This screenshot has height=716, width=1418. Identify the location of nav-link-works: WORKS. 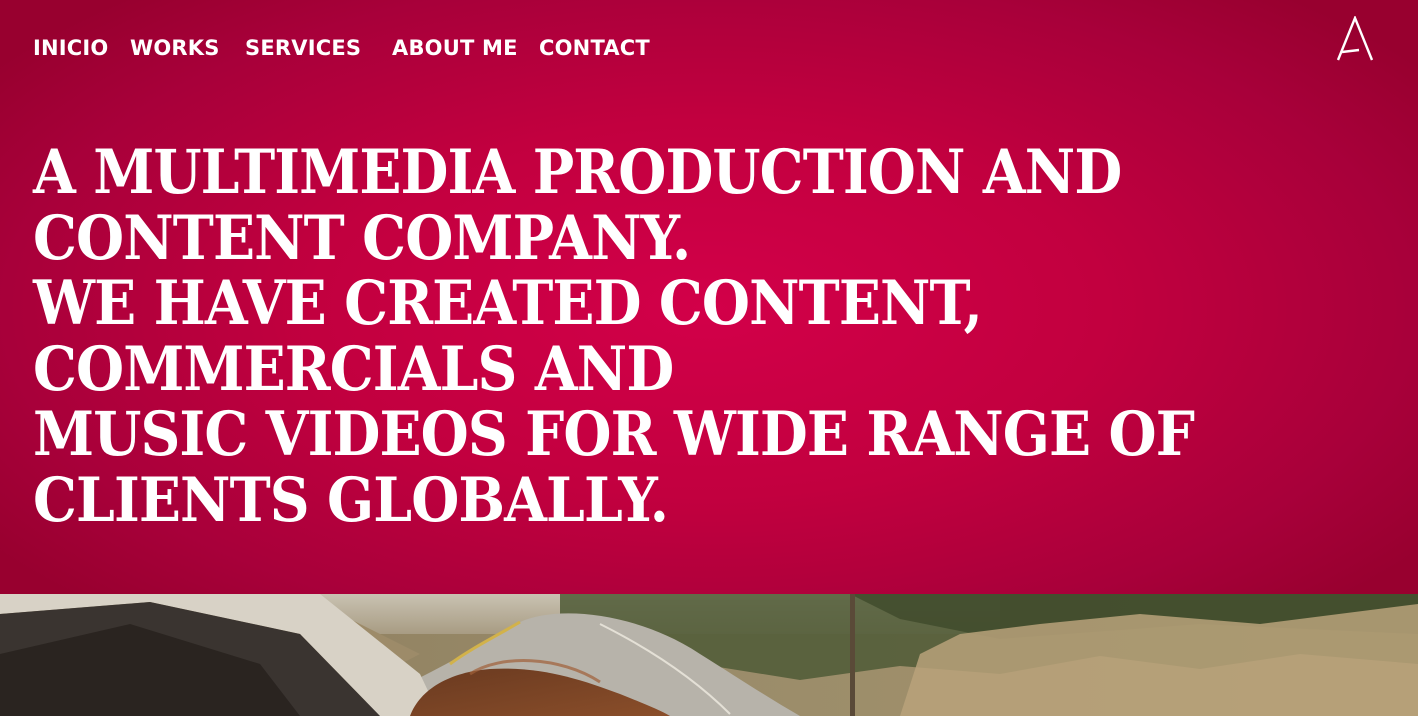
(175, 48).